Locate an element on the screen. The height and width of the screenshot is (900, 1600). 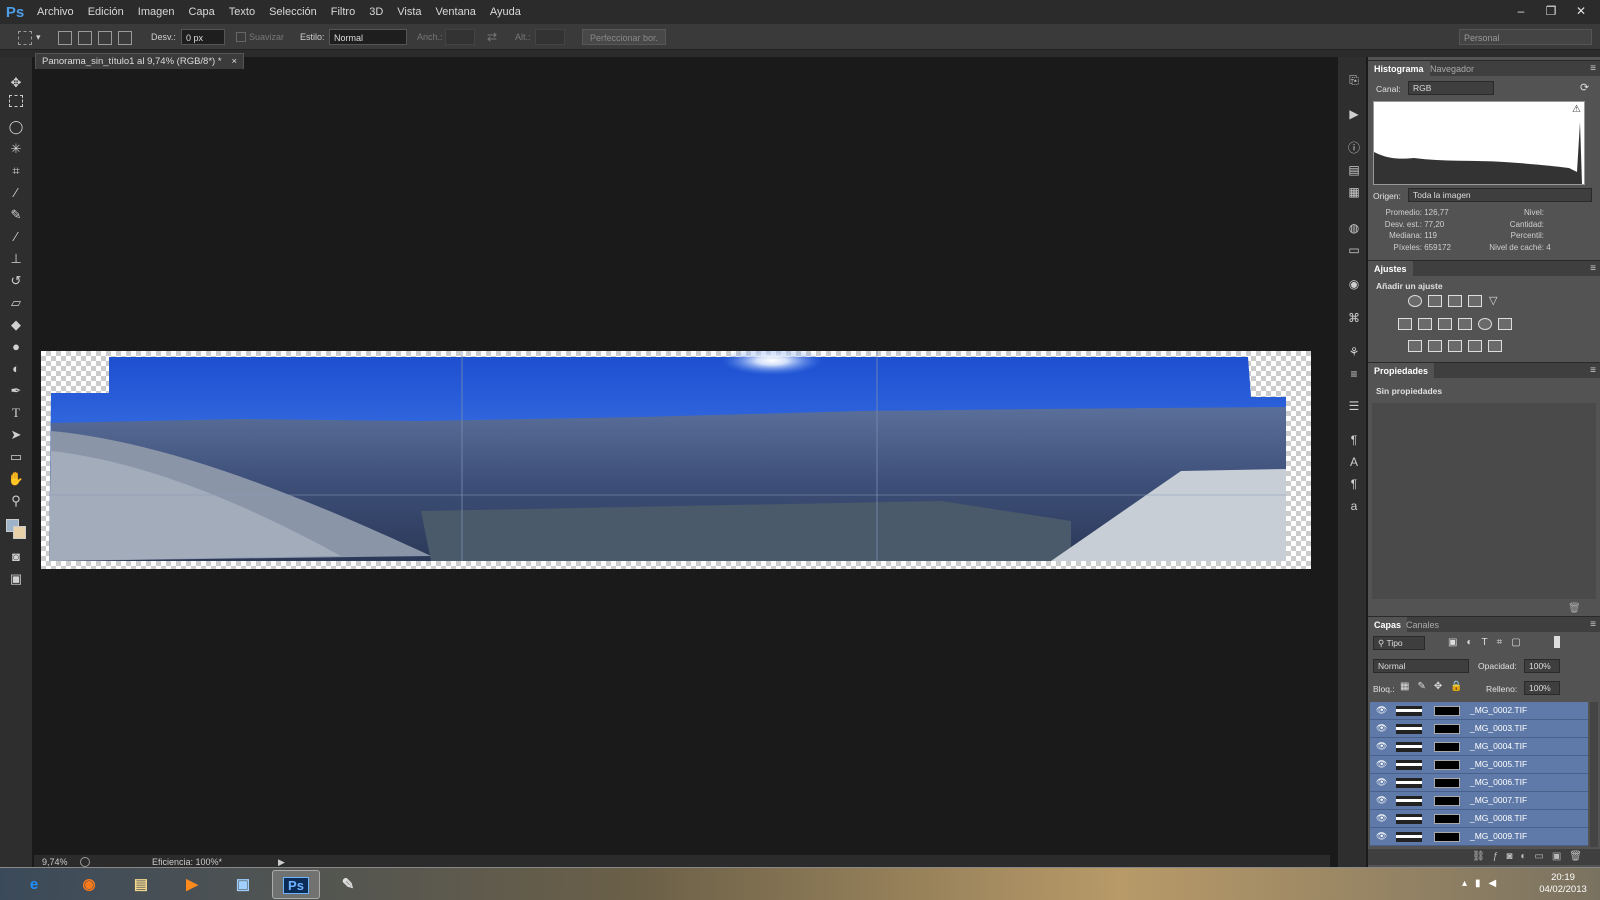
menu-3d: 3D is located at coordinates (376, 12).